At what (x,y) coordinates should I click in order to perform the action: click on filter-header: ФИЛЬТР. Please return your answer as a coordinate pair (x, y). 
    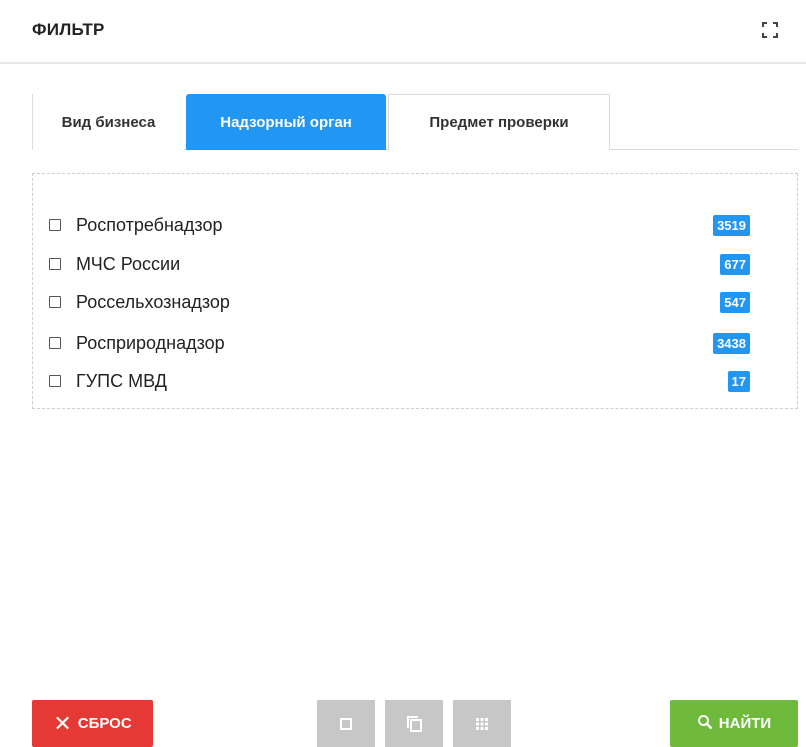
    Looking at the image, I should click on (403, 32).